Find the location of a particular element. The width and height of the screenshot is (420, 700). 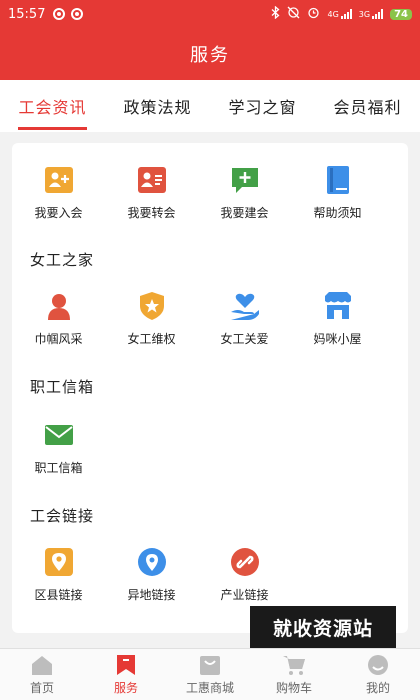

tab-member-benefits: 会员福利 is located at coordinates (367, 106).